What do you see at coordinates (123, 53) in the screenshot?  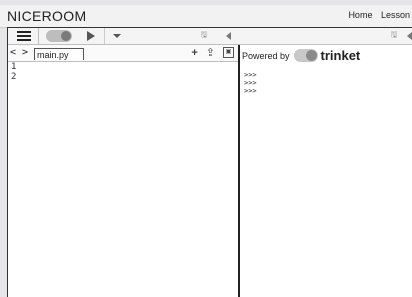 I see `editor-tab-row: < > main.py + ⇪ ▣` at bounding box center [123, 53].